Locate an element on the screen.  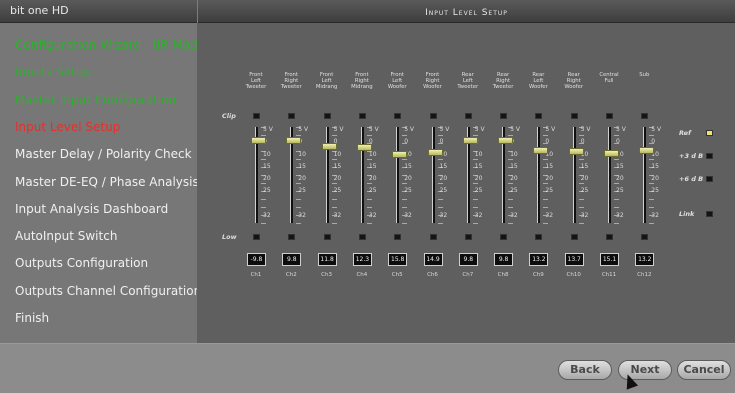
channel-name: Ch11 is located at coordinates (609, 275).